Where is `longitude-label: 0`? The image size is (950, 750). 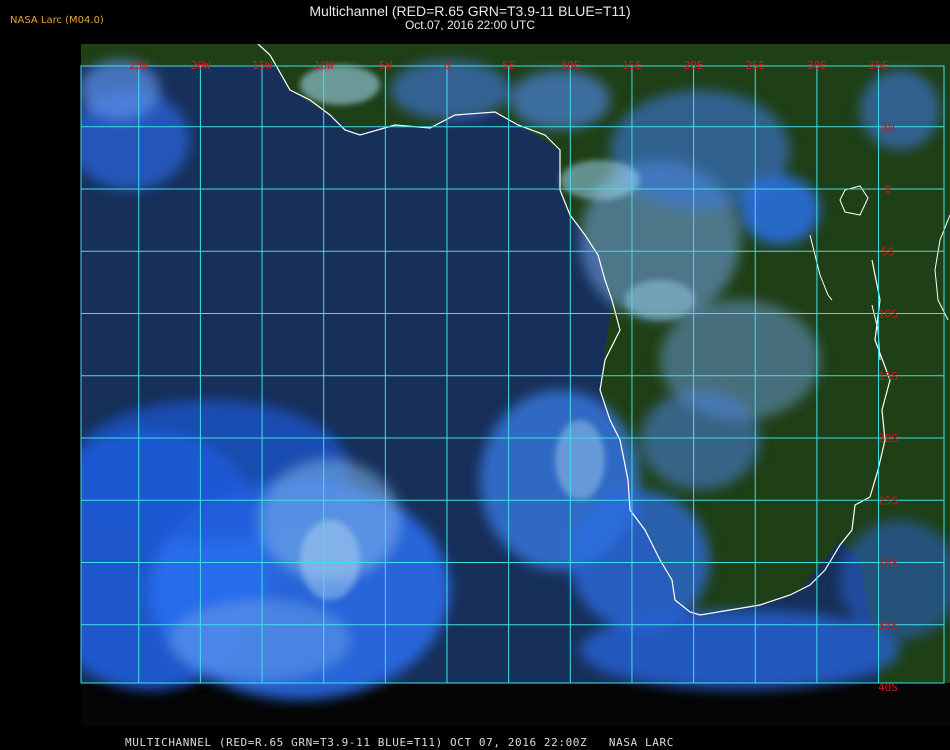
longitude-label: 0 is located at coordinates (447, 65).